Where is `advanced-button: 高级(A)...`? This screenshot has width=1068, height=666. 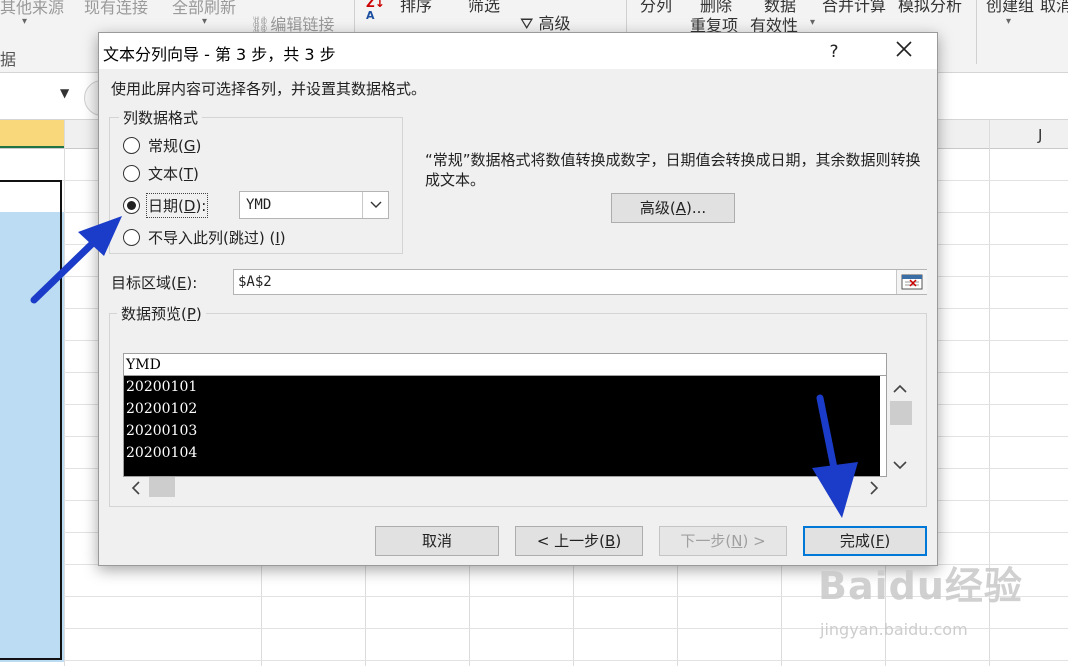
advanced-button: 高级(A)... is located at coordinates (673, 208).